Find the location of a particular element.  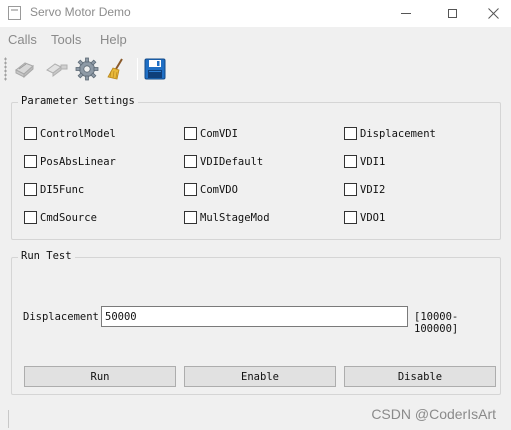

clear-broom-icon is located at coordinates (115, 69).